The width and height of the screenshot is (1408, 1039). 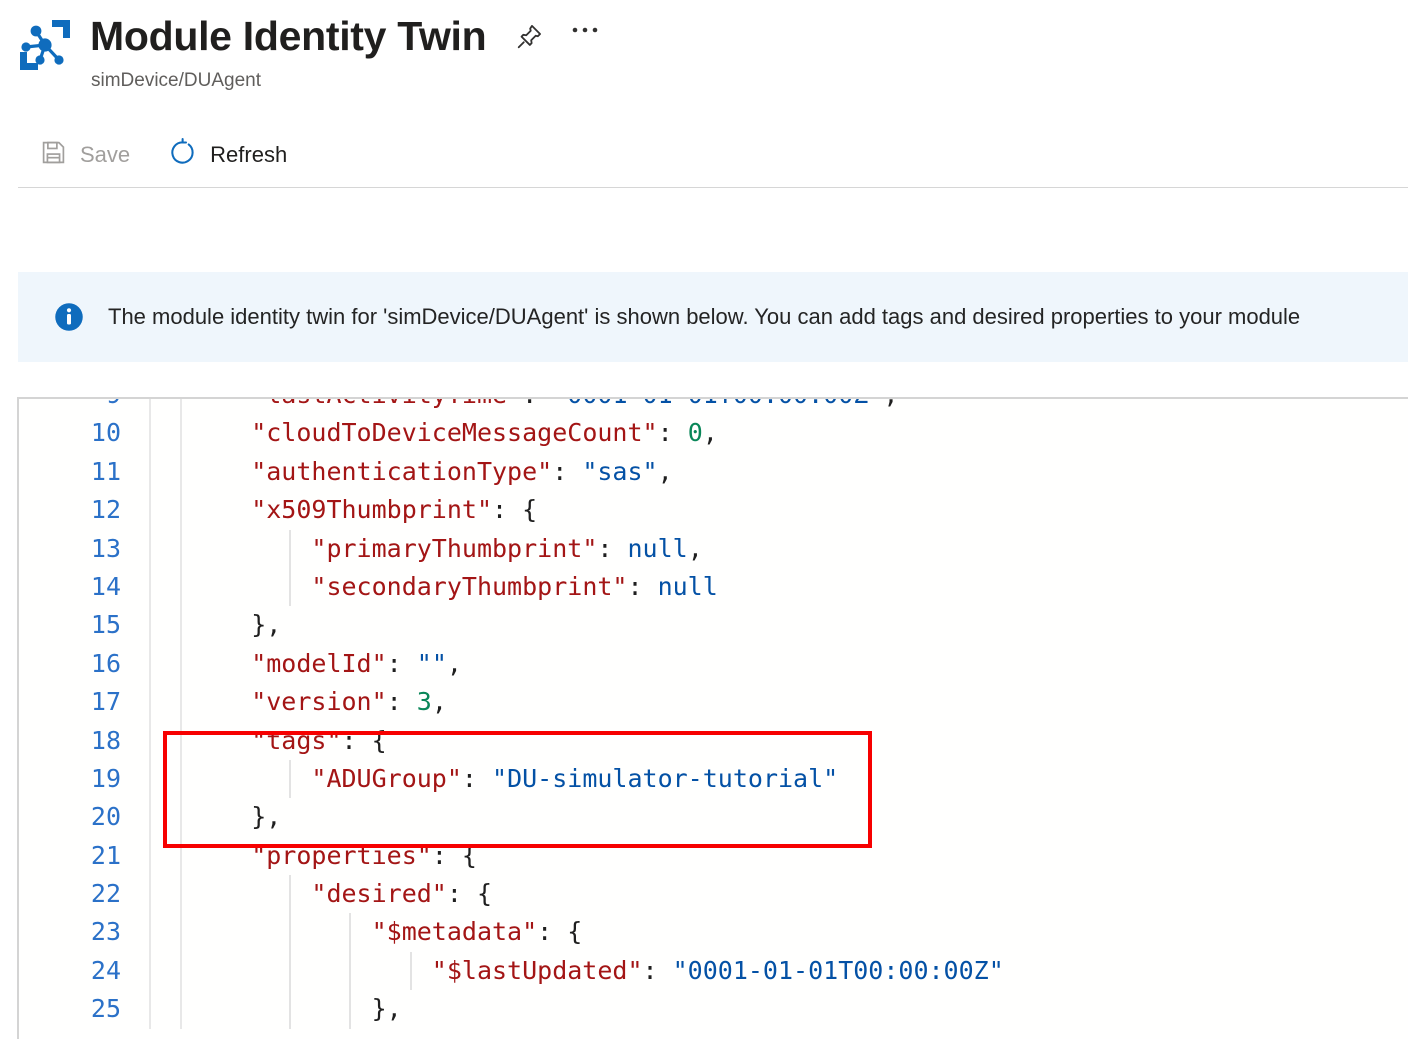 I want to click on page-title: Module Identity Twin, so click(x=288, y=36).